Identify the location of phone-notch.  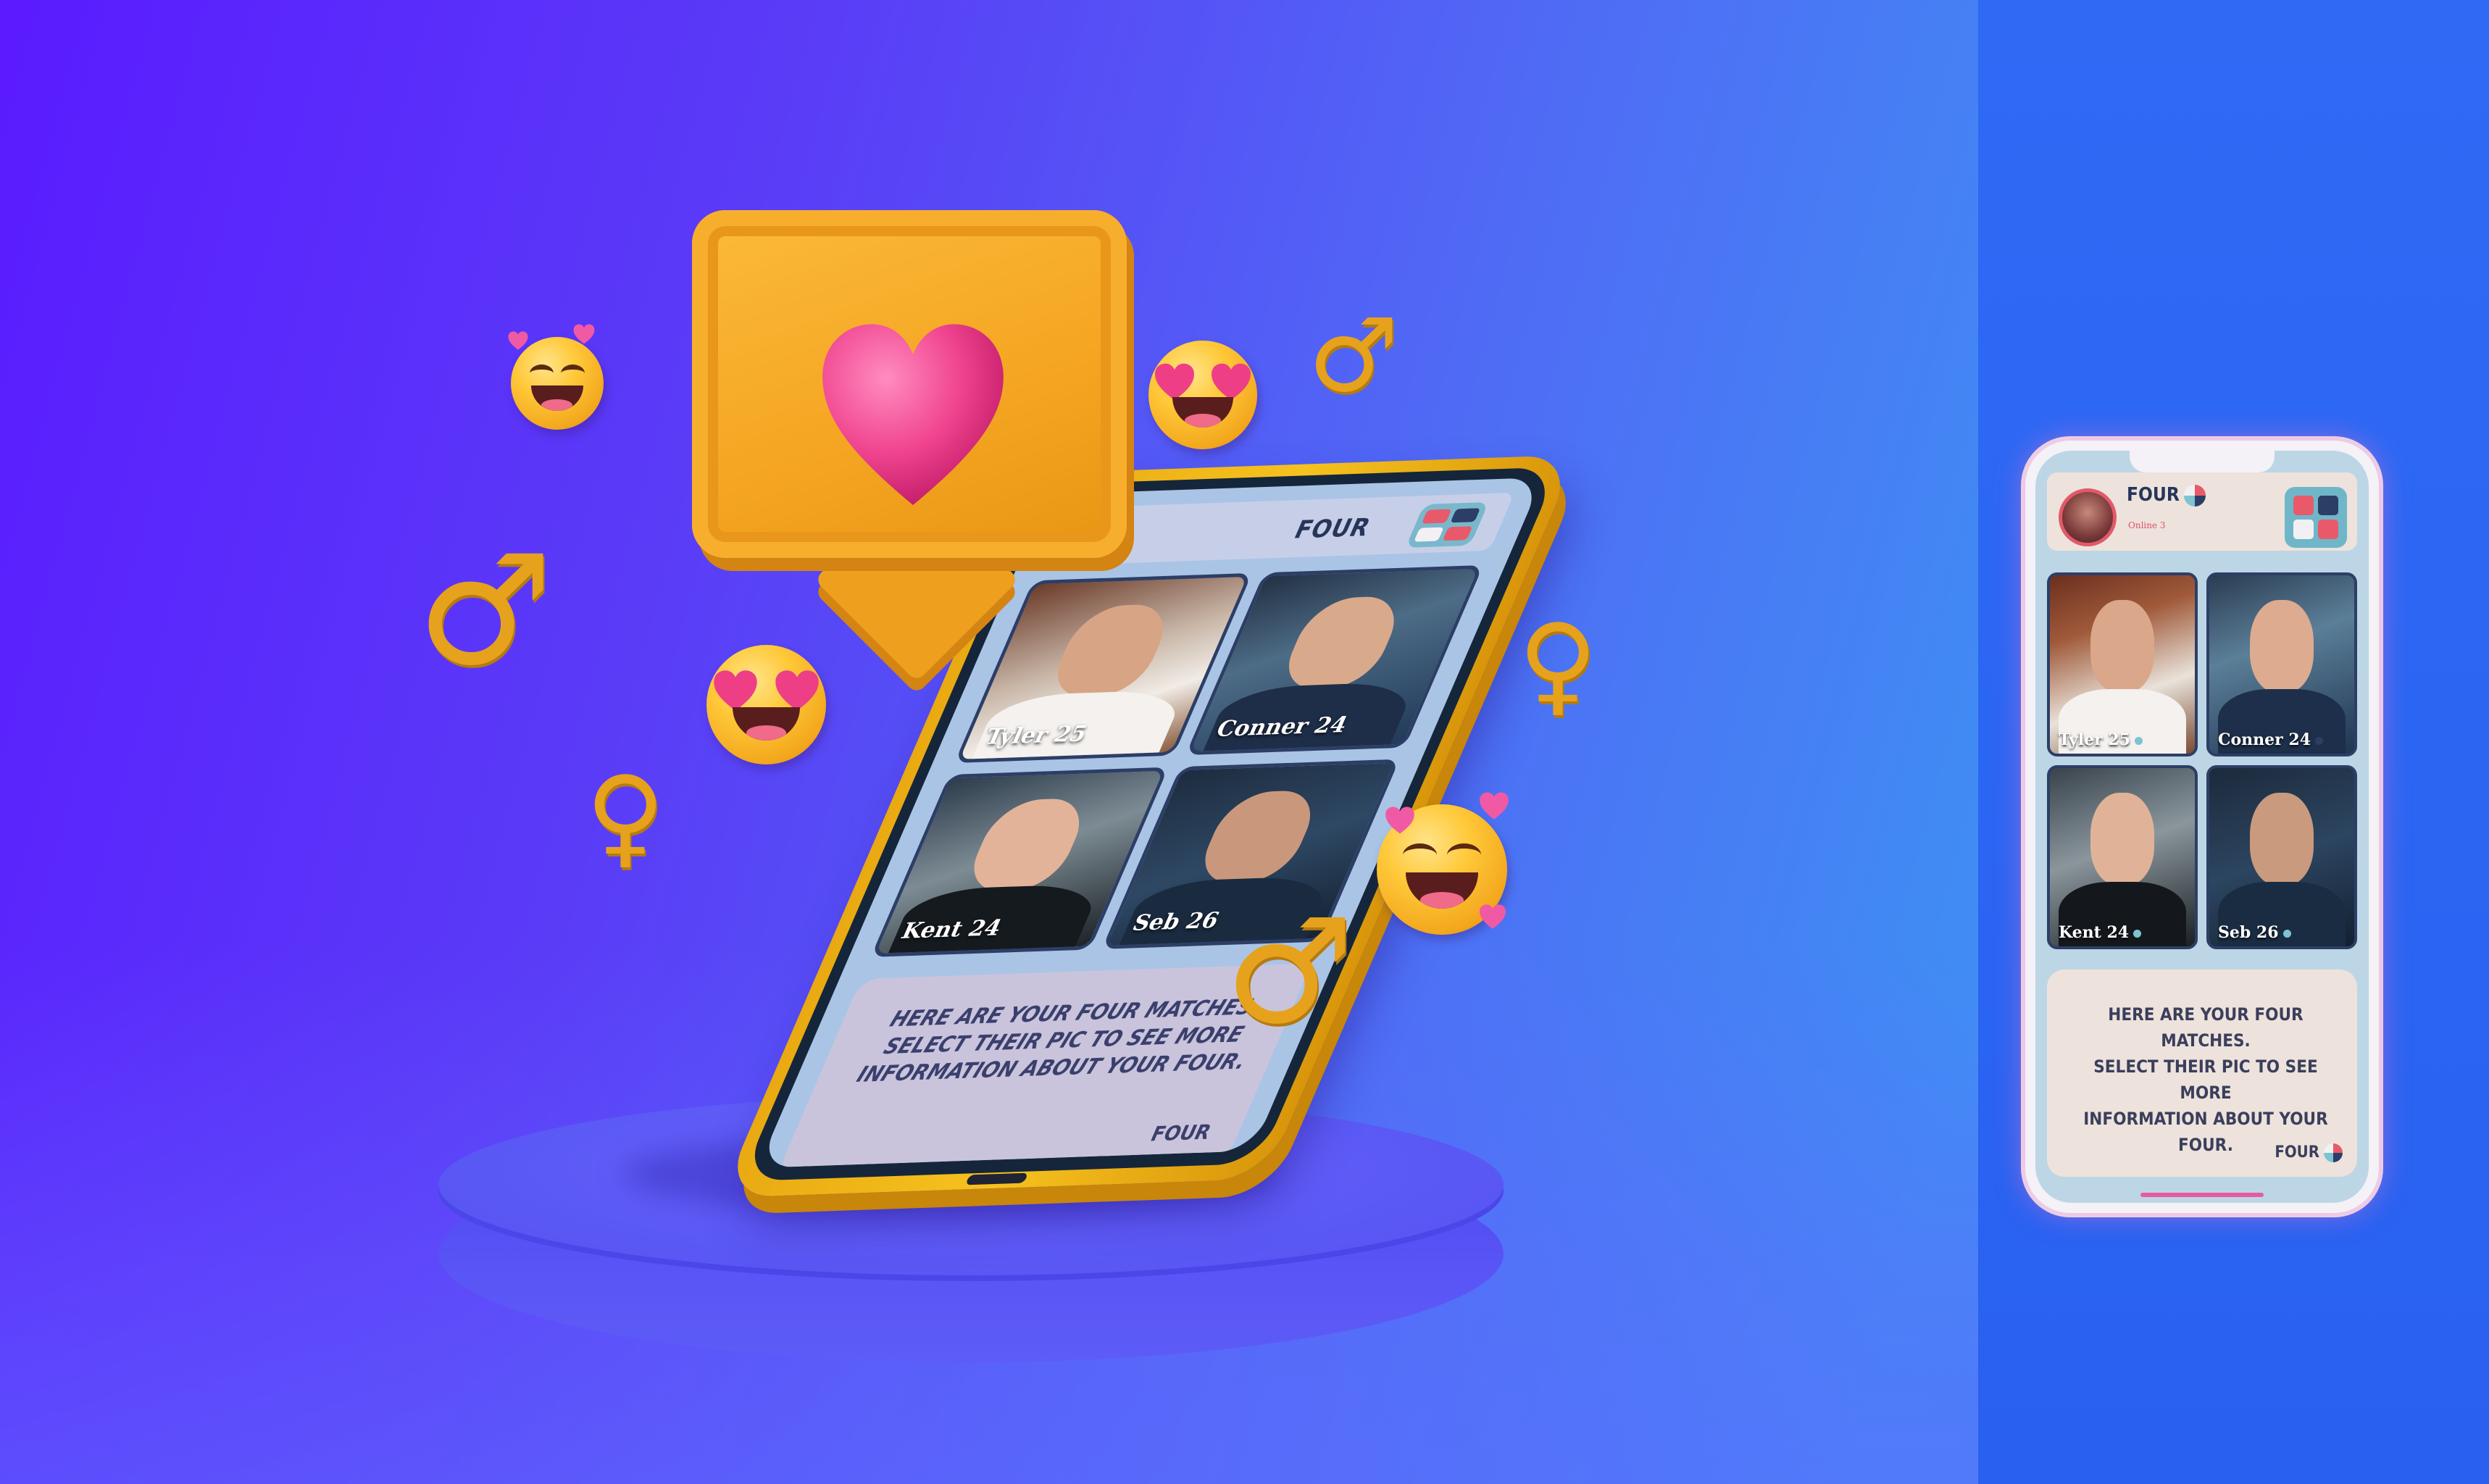
(2202, 462).